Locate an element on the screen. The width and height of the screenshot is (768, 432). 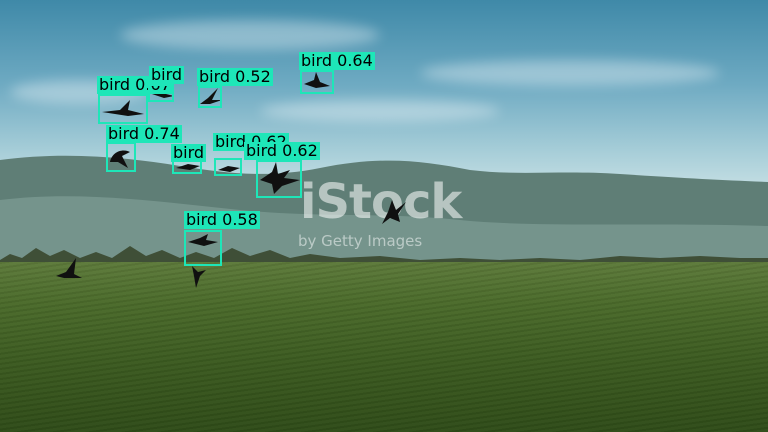
watermark-subtitle: by Getty Images is located at coordinates (360, 241).